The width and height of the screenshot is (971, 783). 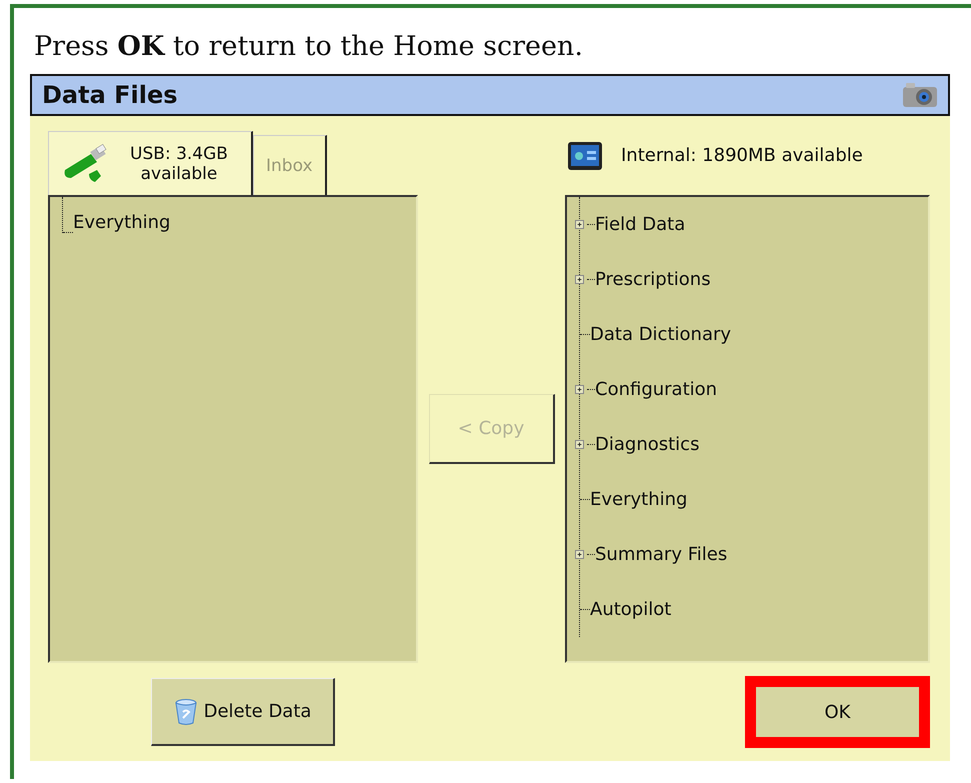 I want to click on storage-label: Internal: 1890MB available, so click(x=742, y=155).